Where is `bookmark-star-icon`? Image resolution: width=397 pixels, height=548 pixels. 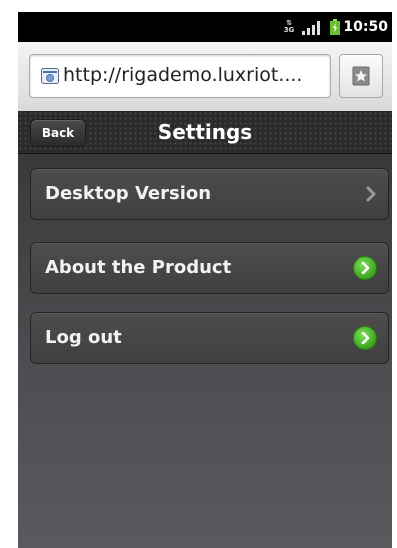 bookmark-star-icon is located at coordinates (361, 76).